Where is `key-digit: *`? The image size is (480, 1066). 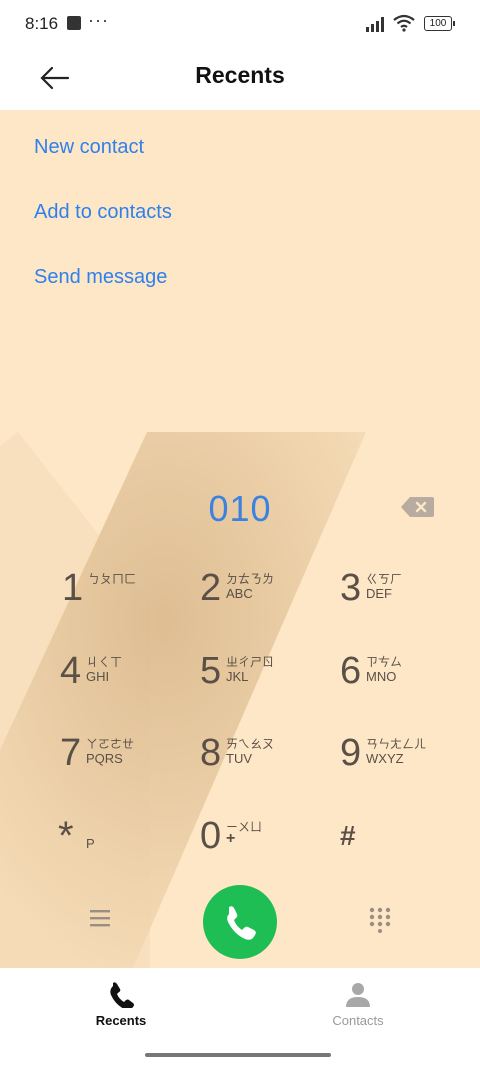
key-digit: * is located at coordinates (66, 836).